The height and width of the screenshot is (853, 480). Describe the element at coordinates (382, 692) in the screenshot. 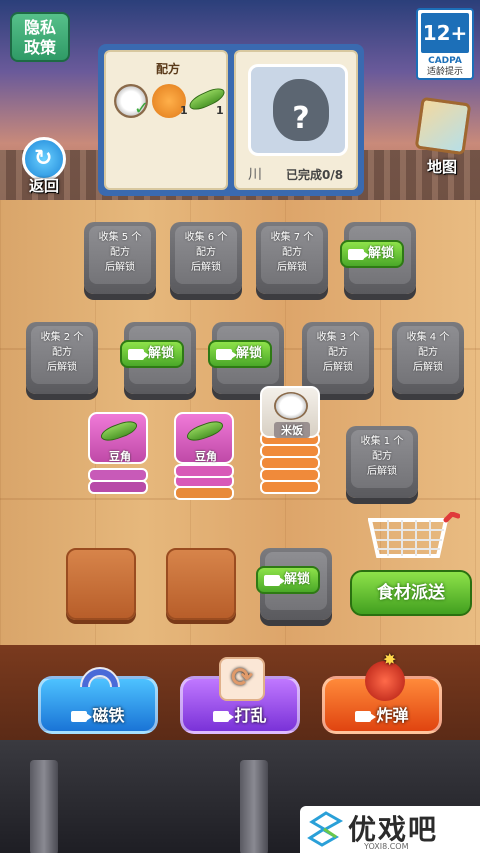

I see `bomb-tool-button: ✸ 炸弹` at that location.